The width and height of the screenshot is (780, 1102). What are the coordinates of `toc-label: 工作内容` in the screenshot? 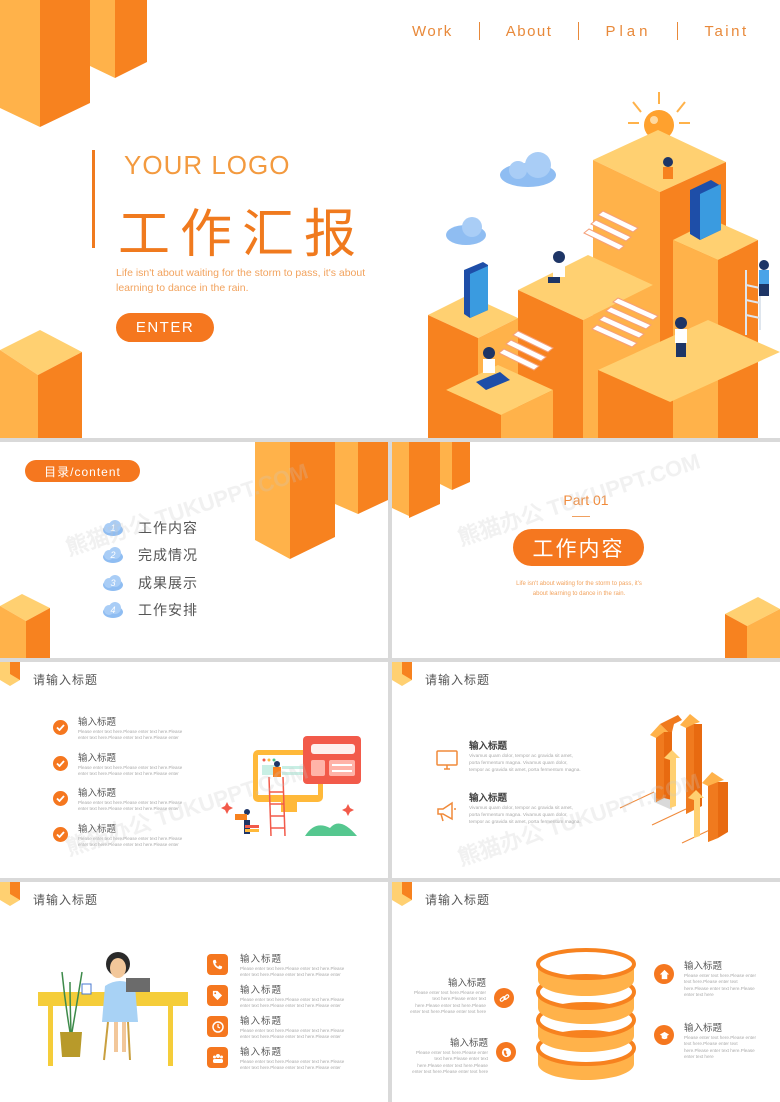 It's located at (168, 527).